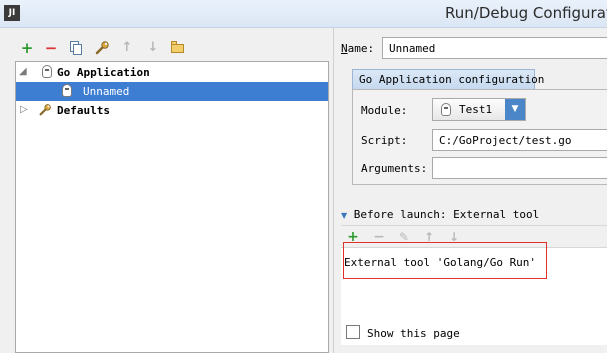 The height and width of the screenshot is (353, 607). I want to click on tree-item-label: Unnamed, so click(106, 91).